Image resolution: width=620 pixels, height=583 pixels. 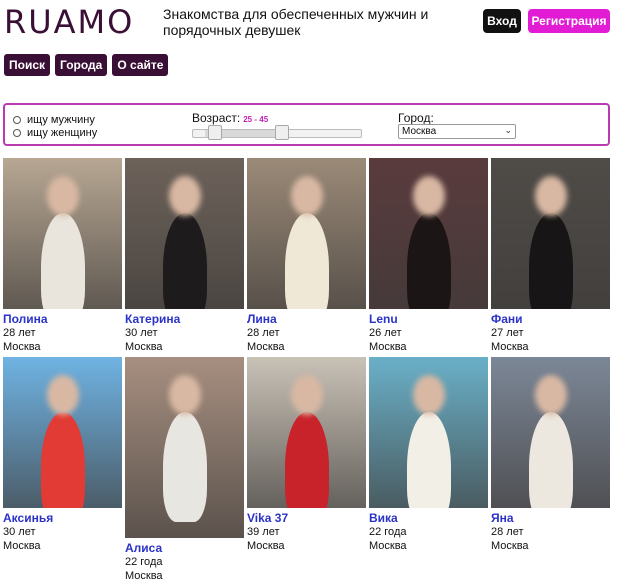 What do you see at coordinates (62, 319) in the screenshot?
I see `profile-name-link: Полина` at bounding box center [62, 319].